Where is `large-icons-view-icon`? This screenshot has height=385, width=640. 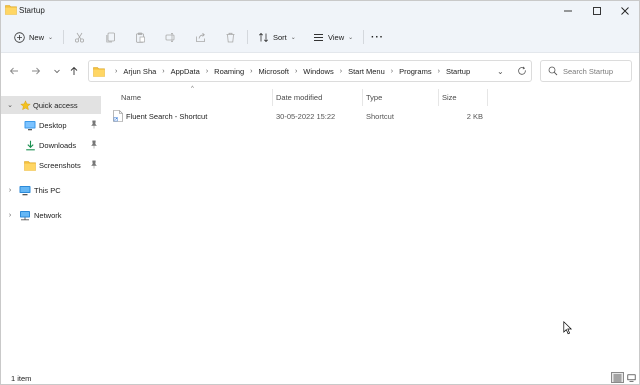
large-icons-view-icon is located at coordinates (631, 377).